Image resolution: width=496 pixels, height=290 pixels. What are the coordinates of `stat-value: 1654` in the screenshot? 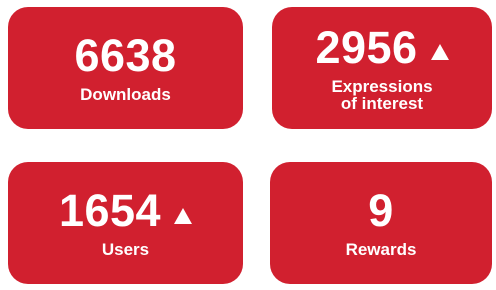 It's located at (110, 210).